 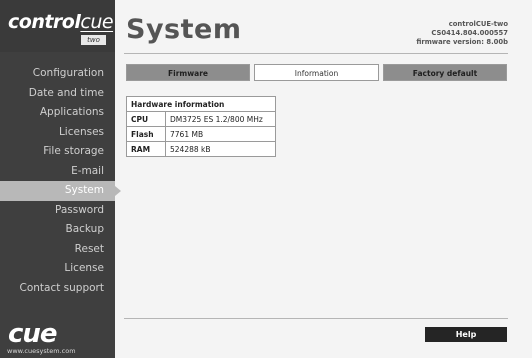 What do you see at coordinates (57, 289) in the screenshot?
I see `sidebar-item-contact-support: Contact support` at bounding box center [57, 289].